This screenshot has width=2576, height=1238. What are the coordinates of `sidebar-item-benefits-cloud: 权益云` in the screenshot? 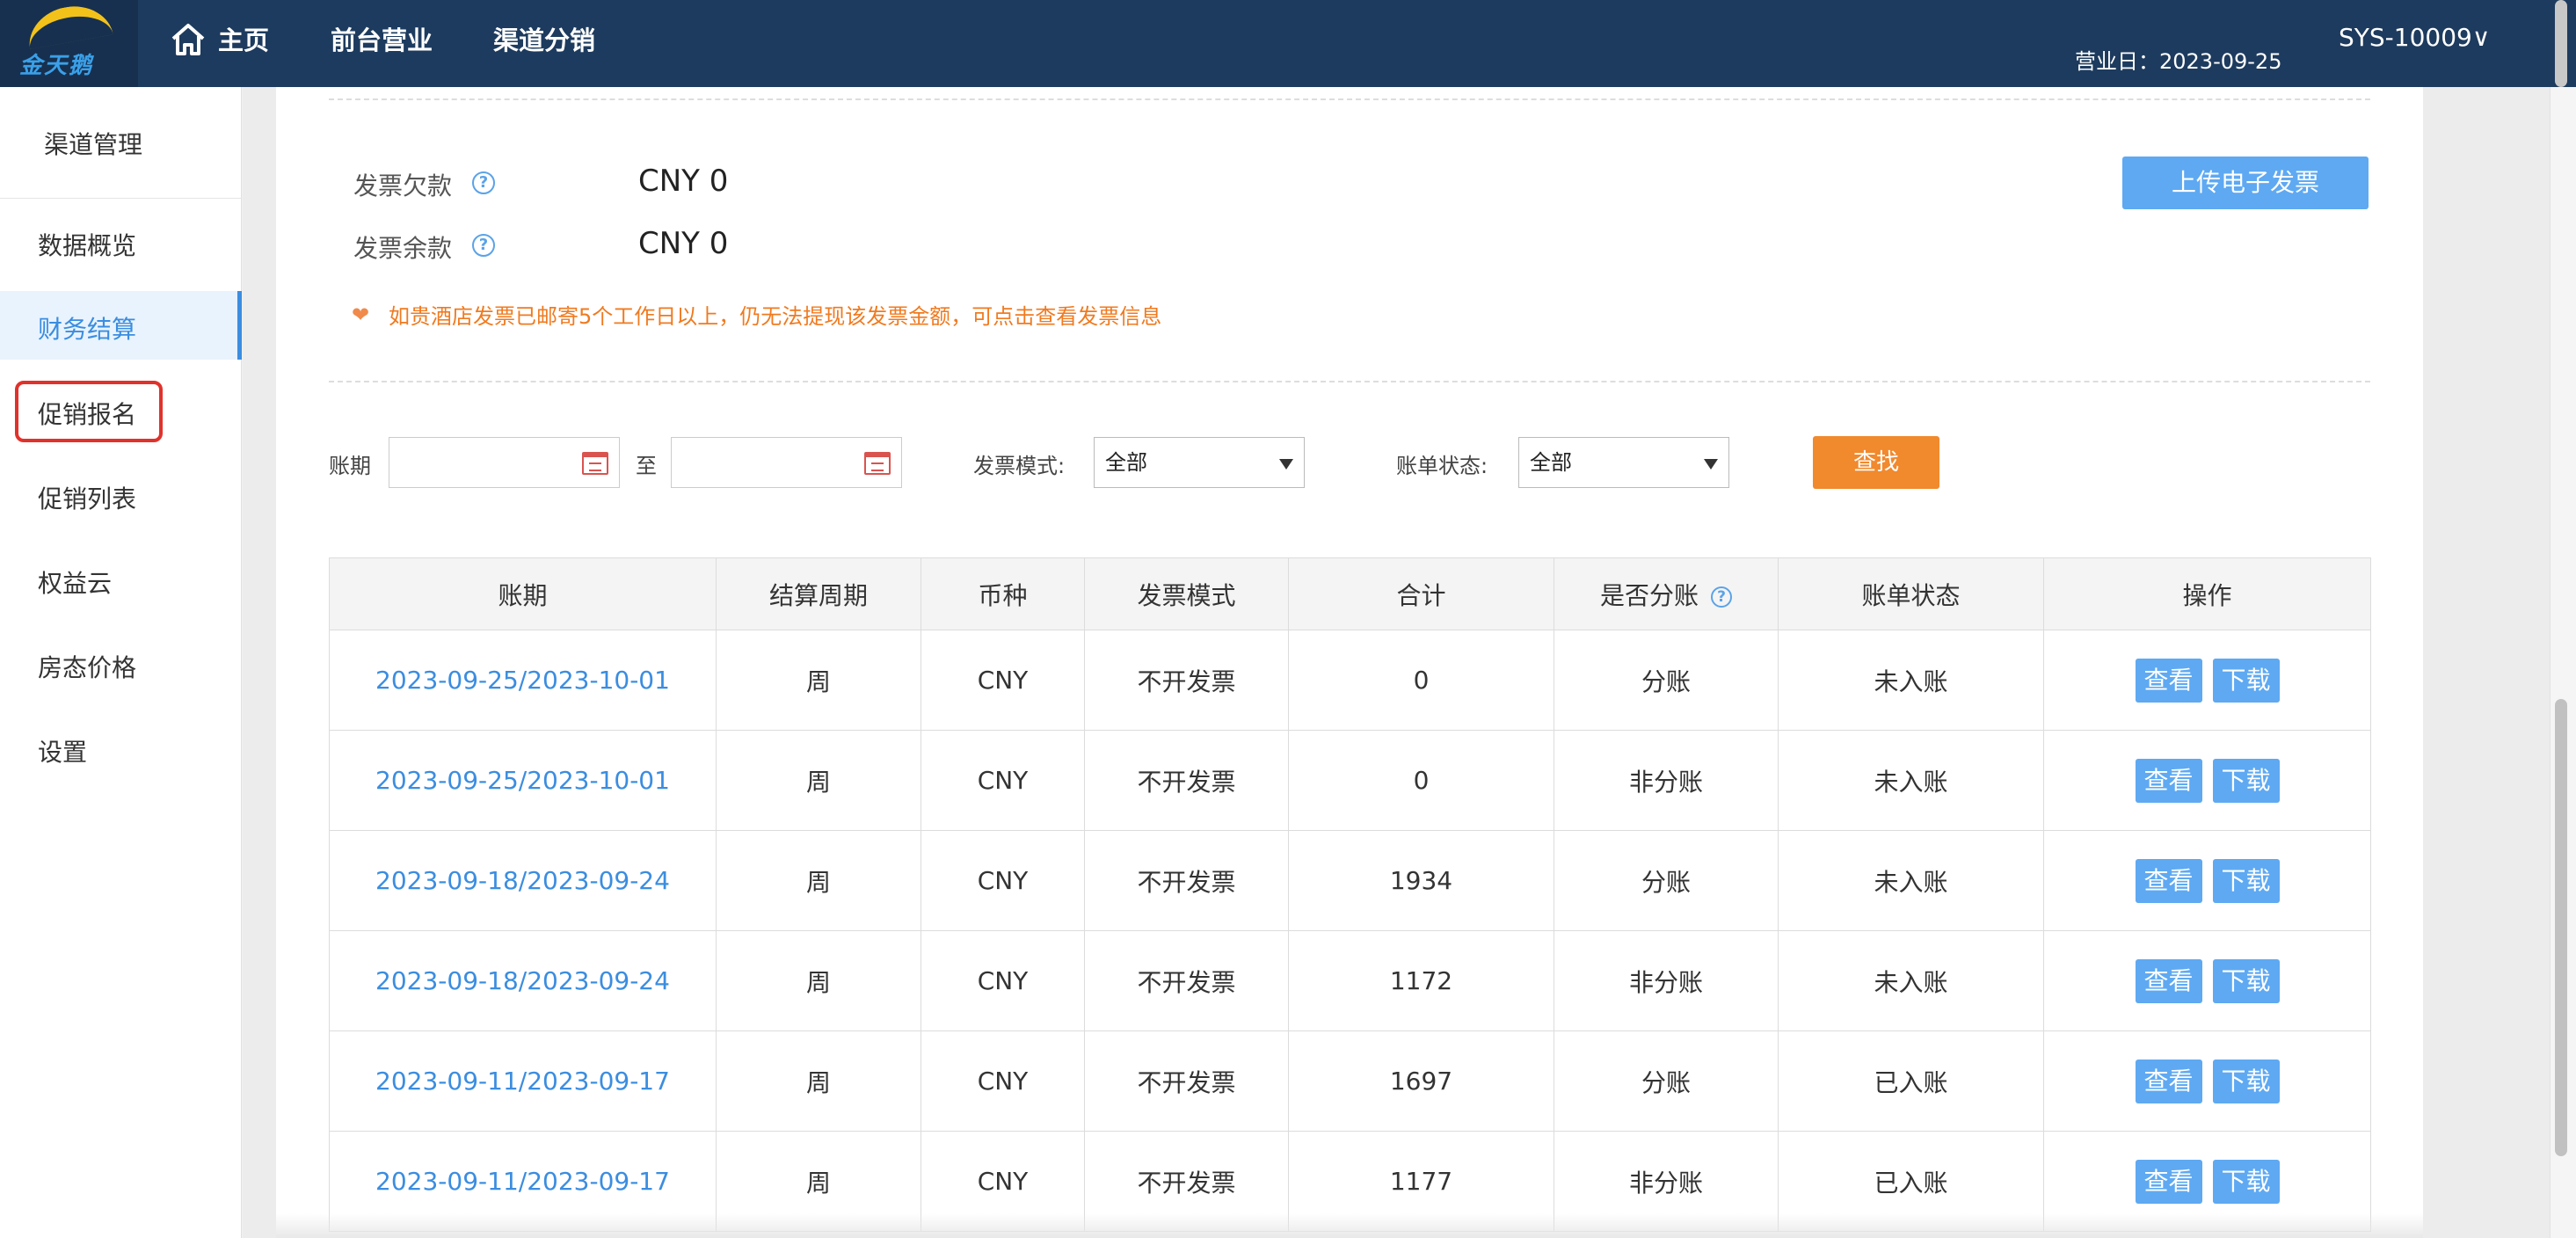 It's located at (121, 579).